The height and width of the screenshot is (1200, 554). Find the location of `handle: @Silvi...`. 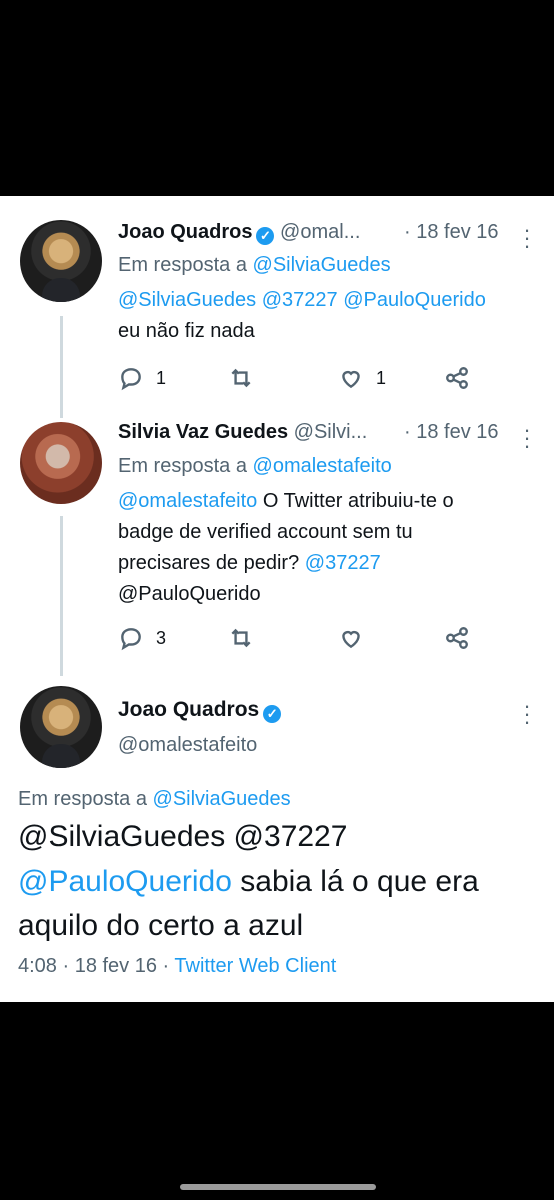

handle: @Silvi... is located at coordinates (331, 432).